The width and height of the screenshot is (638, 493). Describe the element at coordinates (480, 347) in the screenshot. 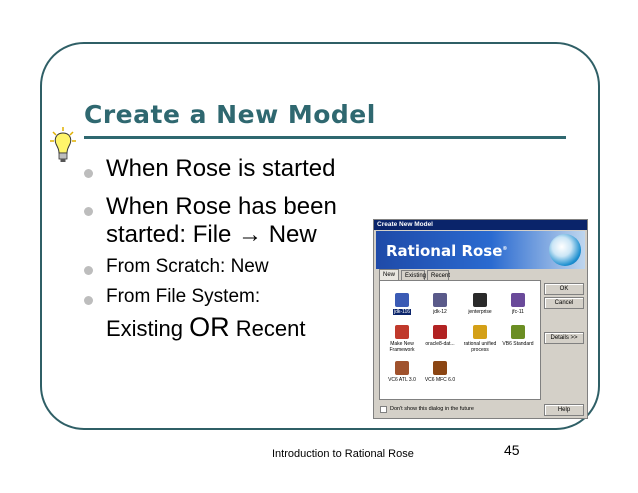

I see `template-label: rational unified process` at that location.